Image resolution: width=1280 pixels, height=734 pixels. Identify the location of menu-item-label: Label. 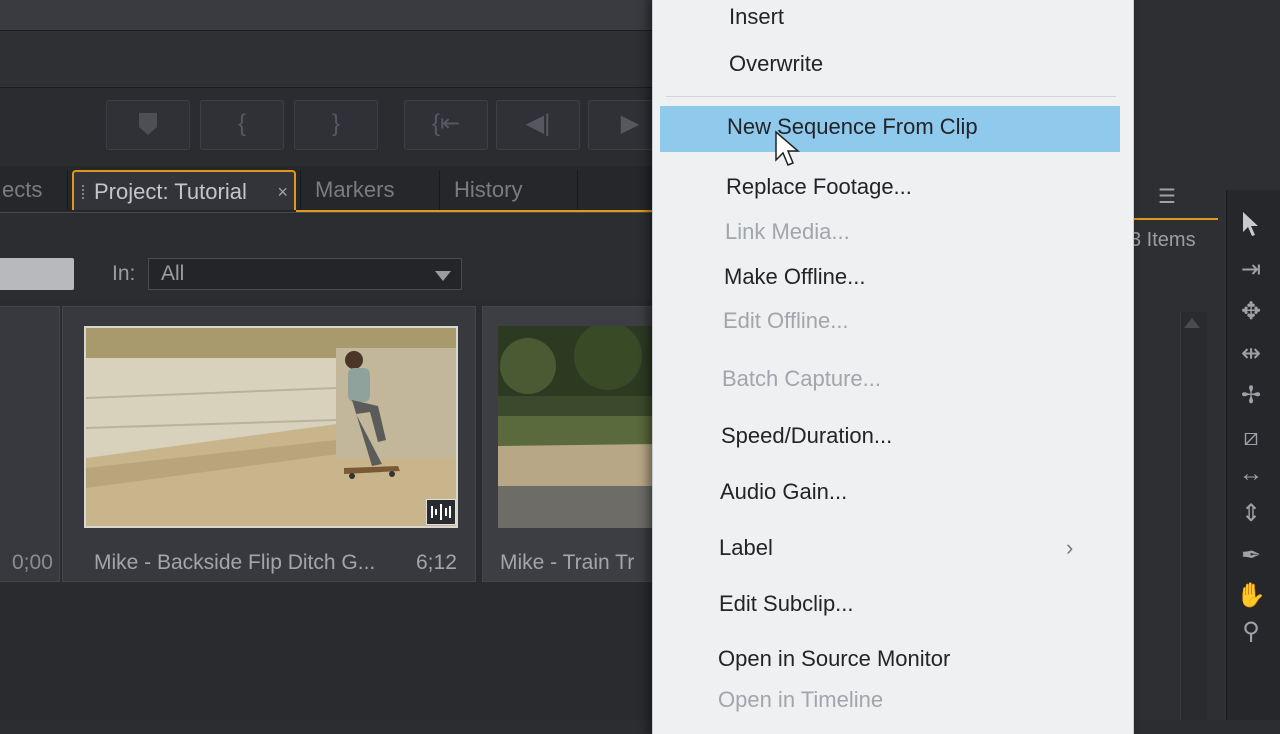
(746, 548).